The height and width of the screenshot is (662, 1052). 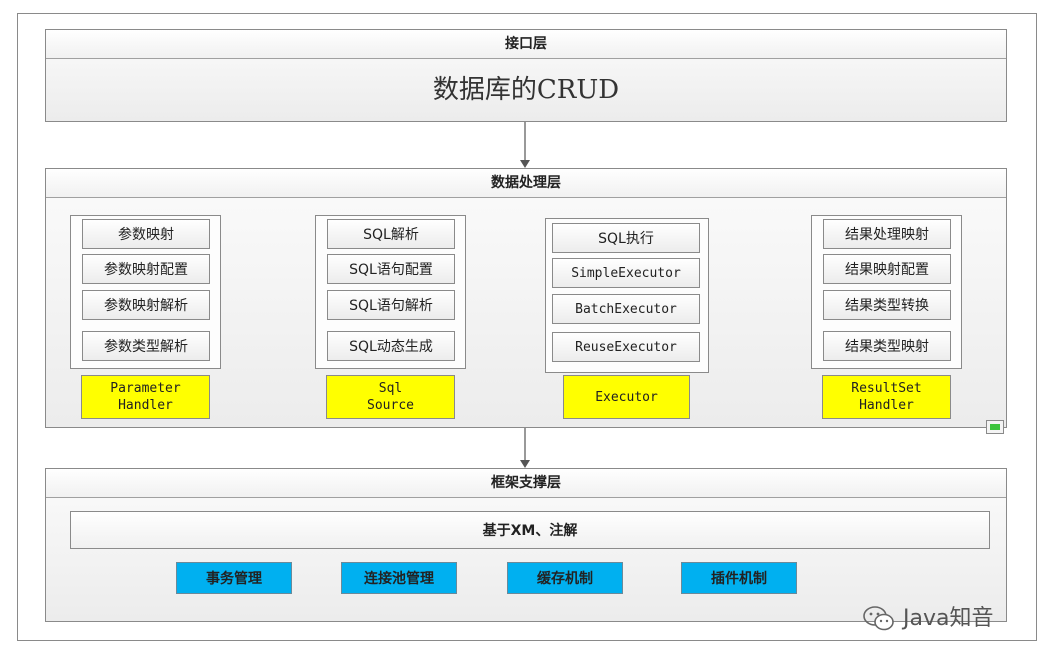 What do you see at coordinates (234, 578) in the screenshot?
I see `module-box: 事务管理` at bounding box center [234, 578].